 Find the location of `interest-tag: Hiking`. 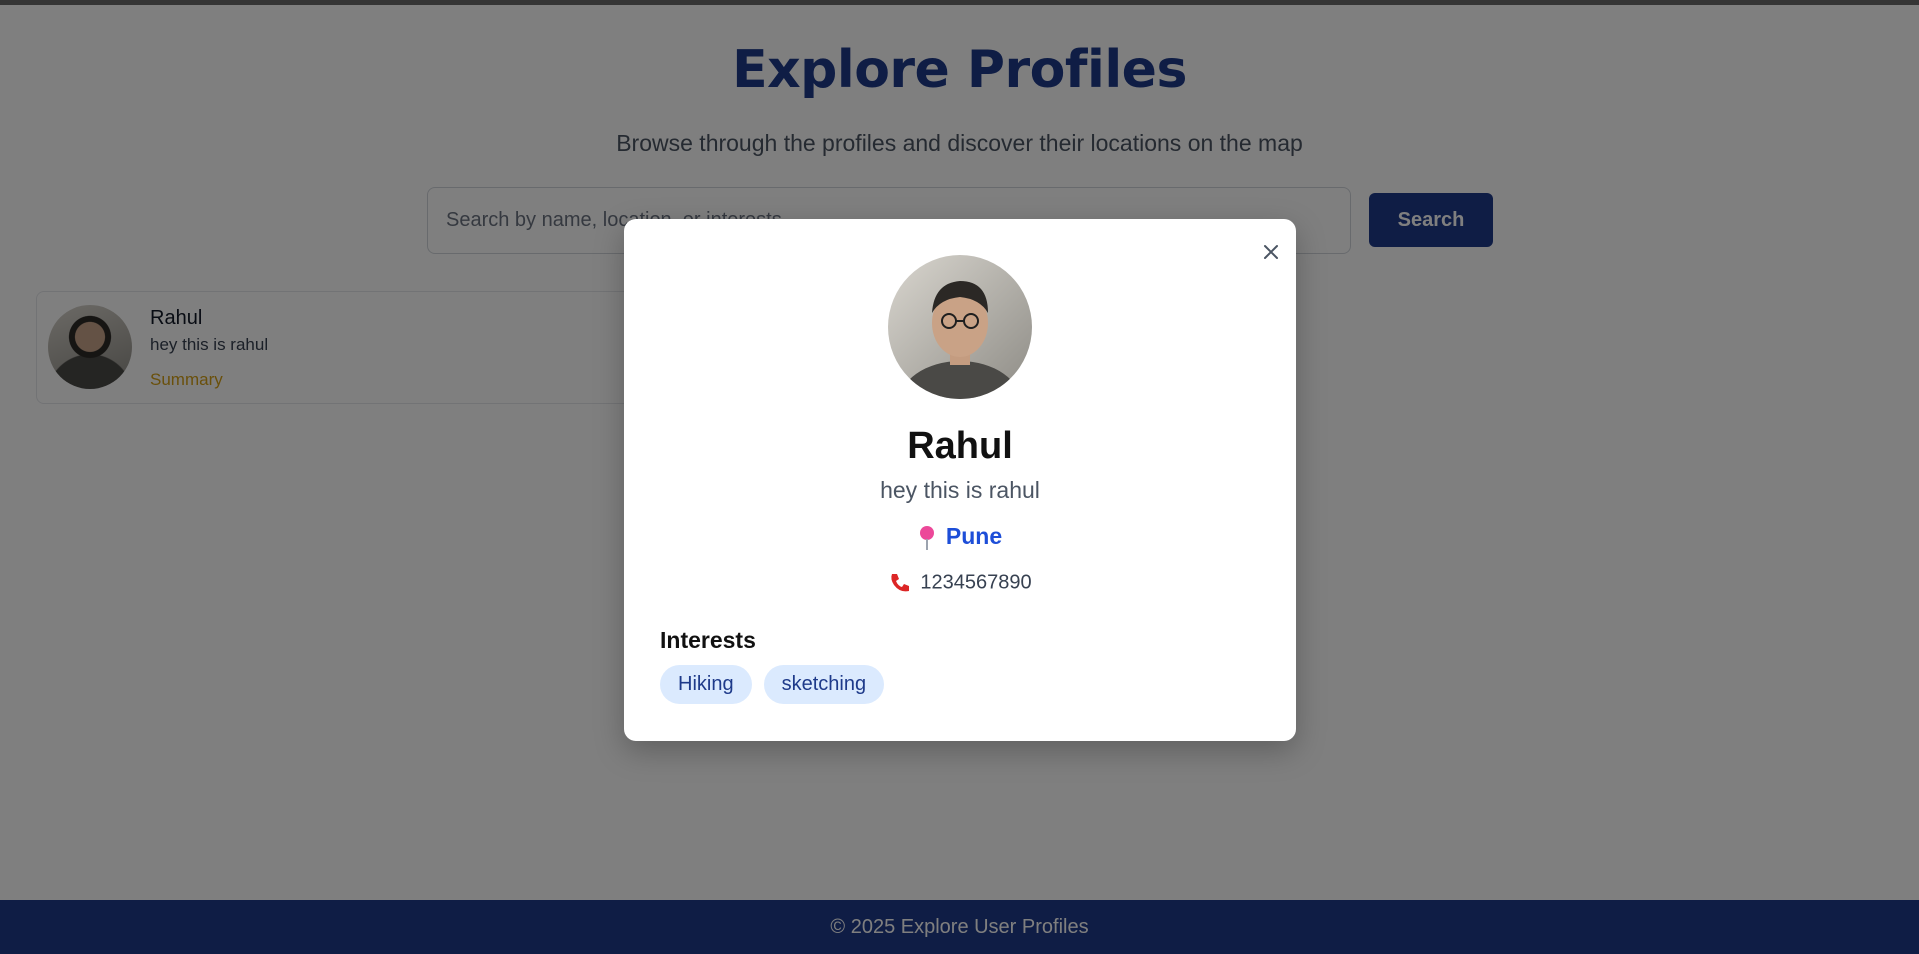

interest-tag: Hiking is located at coordinates (706, 684).